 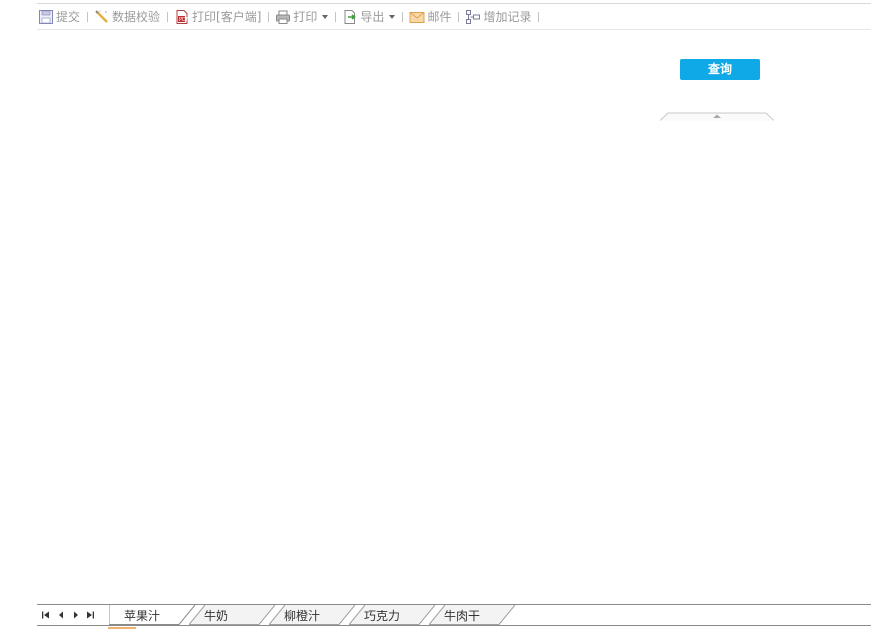 I want to click on export-label: 导出, so click(x=372, y=17).